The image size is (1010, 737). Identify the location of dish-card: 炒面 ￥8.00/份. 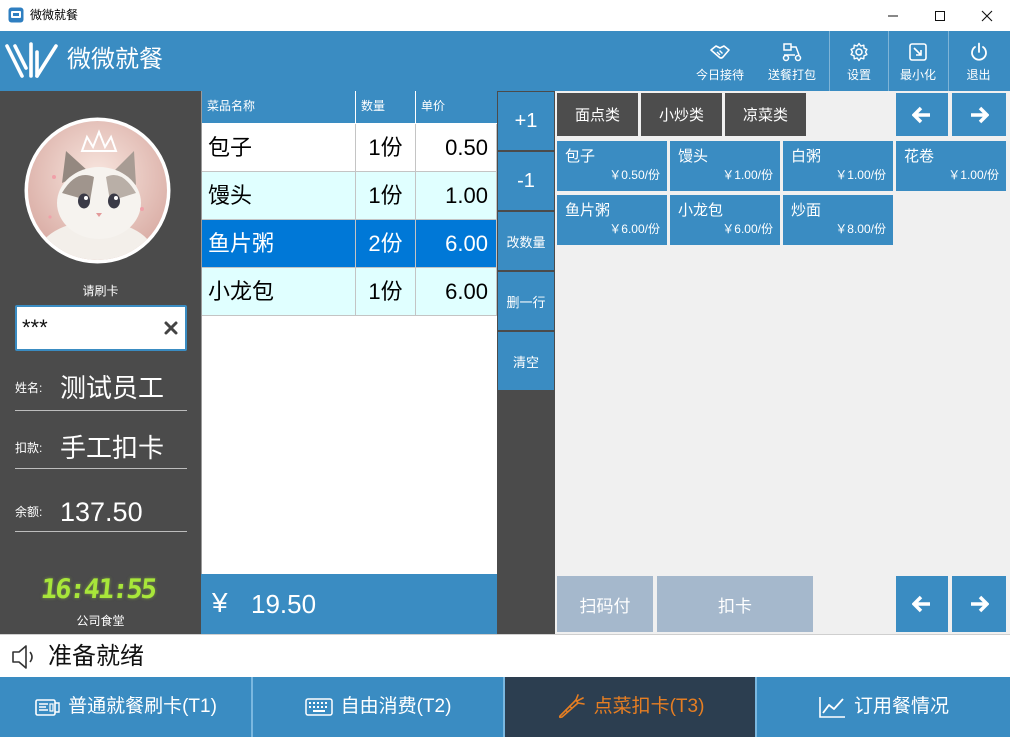
(838, 220).